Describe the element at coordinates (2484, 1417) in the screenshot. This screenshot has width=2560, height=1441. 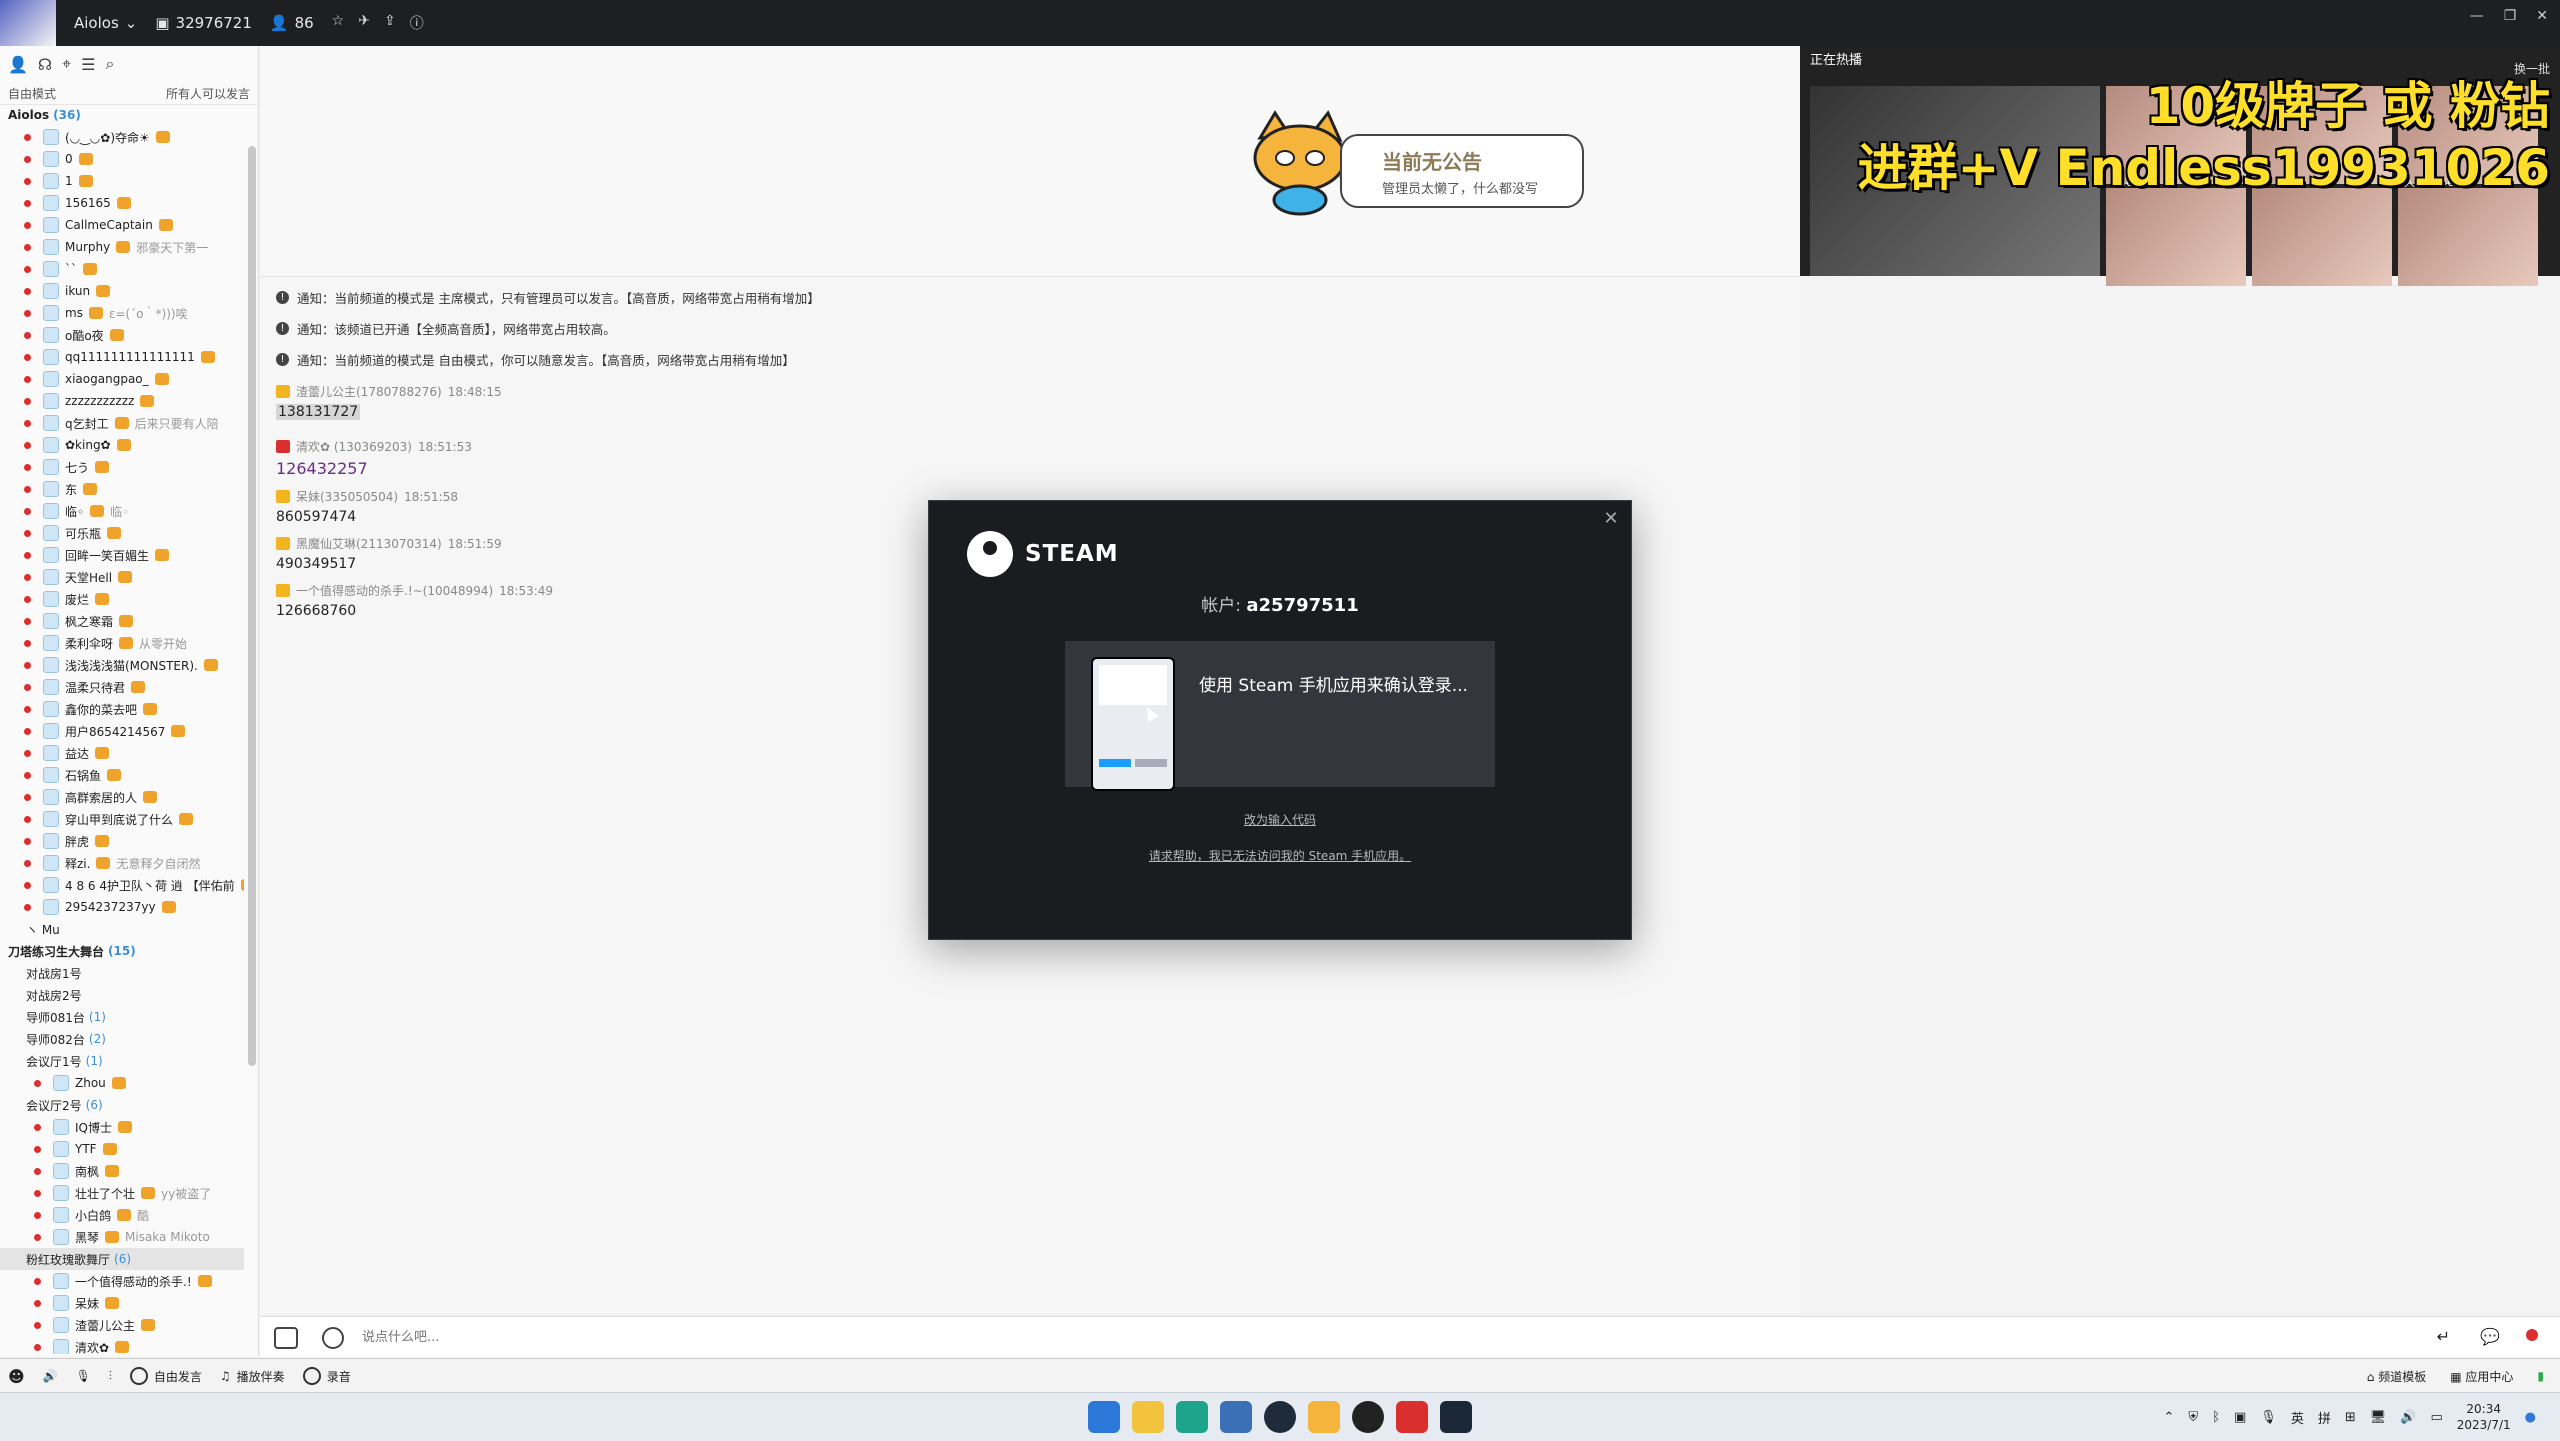
I see `clock: 20:34 2023/7/1` at that location.